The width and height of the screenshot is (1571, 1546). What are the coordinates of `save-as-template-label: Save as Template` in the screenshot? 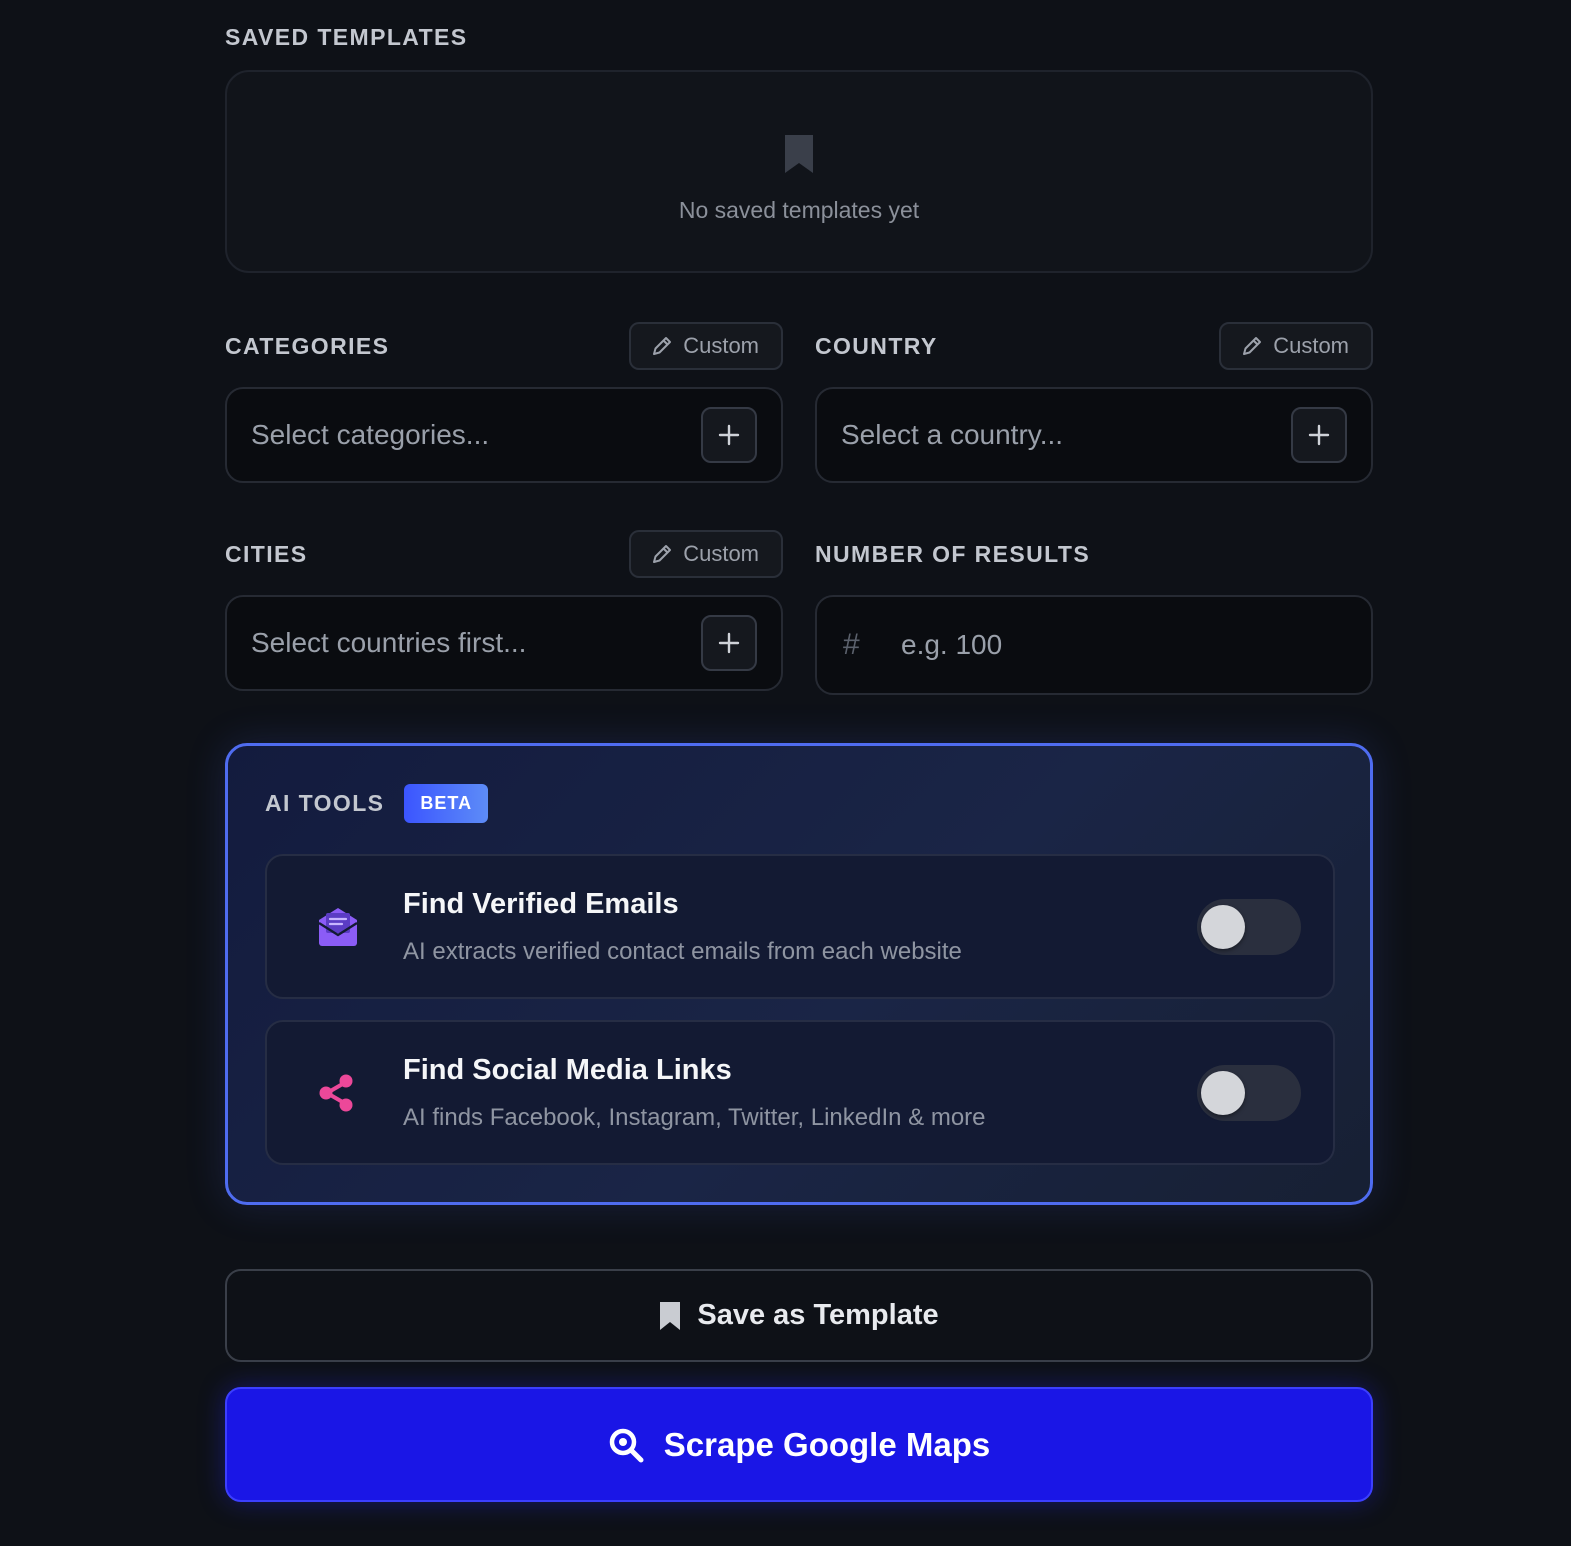 It's located at (818, 1315).